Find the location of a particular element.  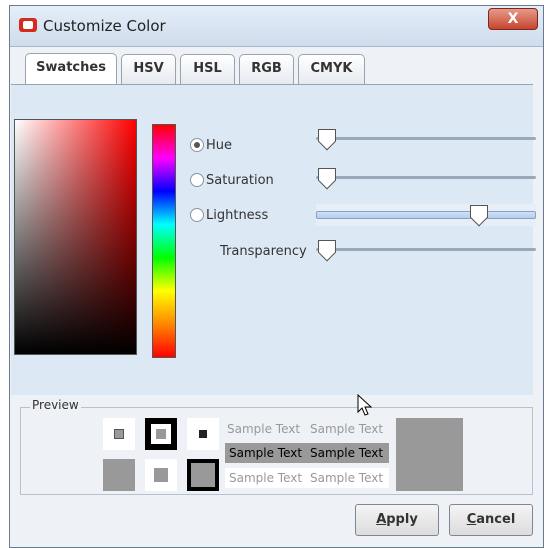

transparency-label: Transparency is located at coordinates (263, 251).